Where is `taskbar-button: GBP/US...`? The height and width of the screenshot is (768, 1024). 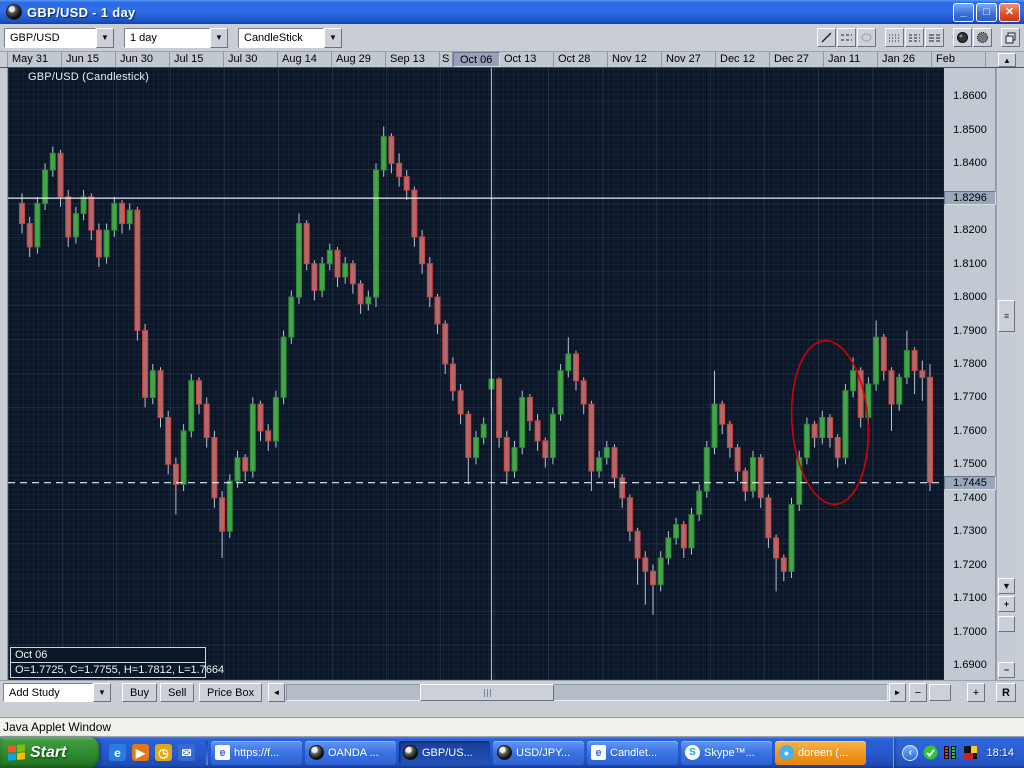 taskbar-button: GBP/US... is located at coordinates (444, 752).